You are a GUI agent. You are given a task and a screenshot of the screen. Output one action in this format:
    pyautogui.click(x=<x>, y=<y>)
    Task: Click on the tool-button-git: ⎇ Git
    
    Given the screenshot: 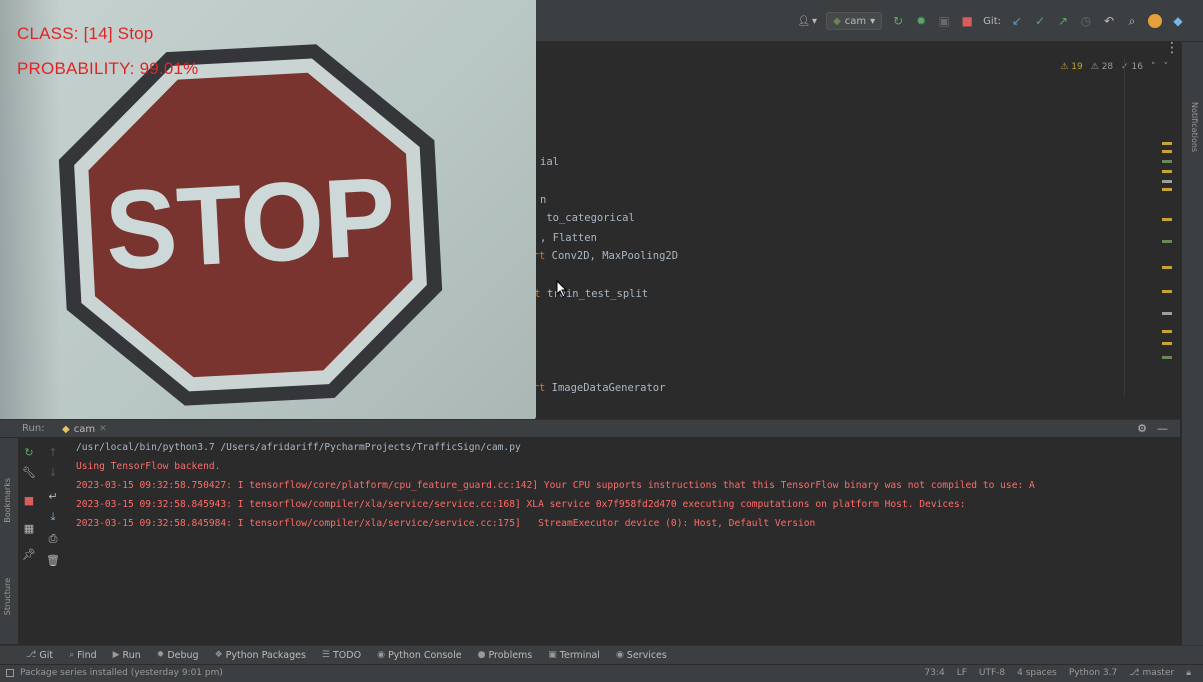 What is the action you would take?
    pyautogui.click(x=39, y=655)
    